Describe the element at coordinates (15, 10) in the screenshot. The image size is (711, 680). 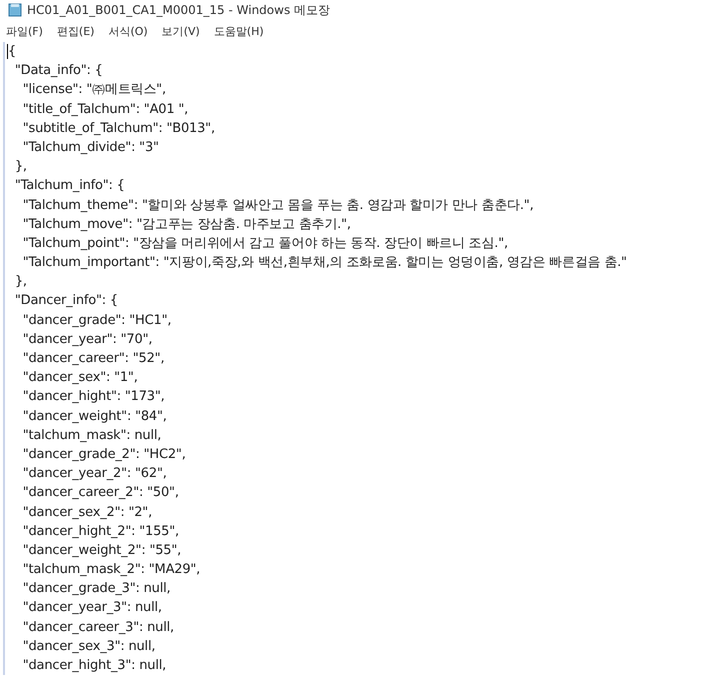
I see `notepad-icon` at that location.